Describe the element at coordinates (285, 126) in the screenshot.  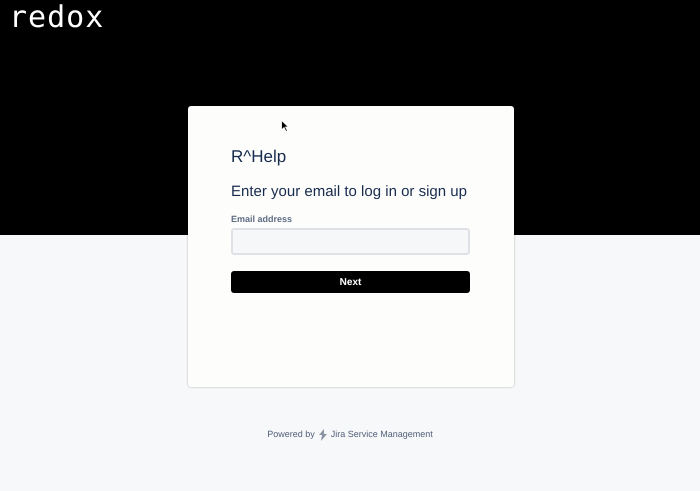
I see `cursor-icon` at that location.